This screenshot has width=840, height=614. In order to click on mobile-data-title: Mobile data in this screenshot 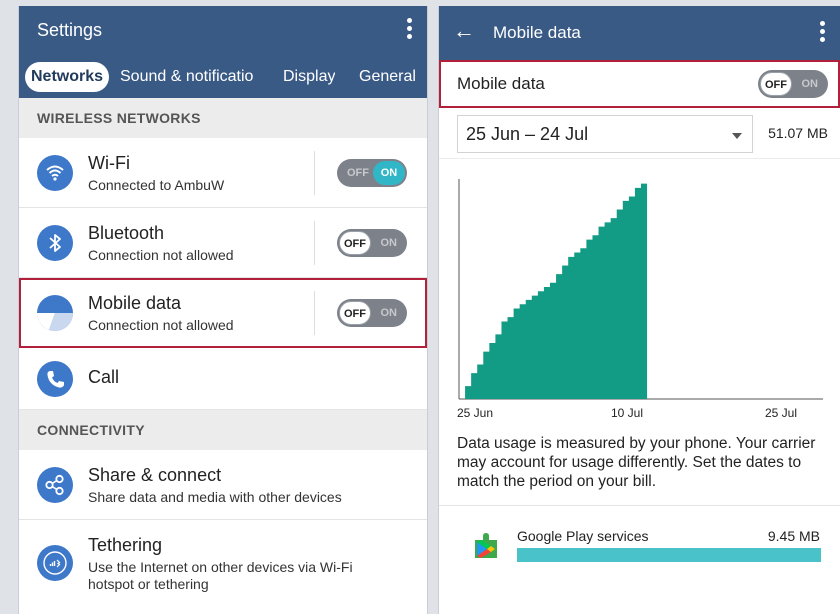, I will do `click(135, 303)`.